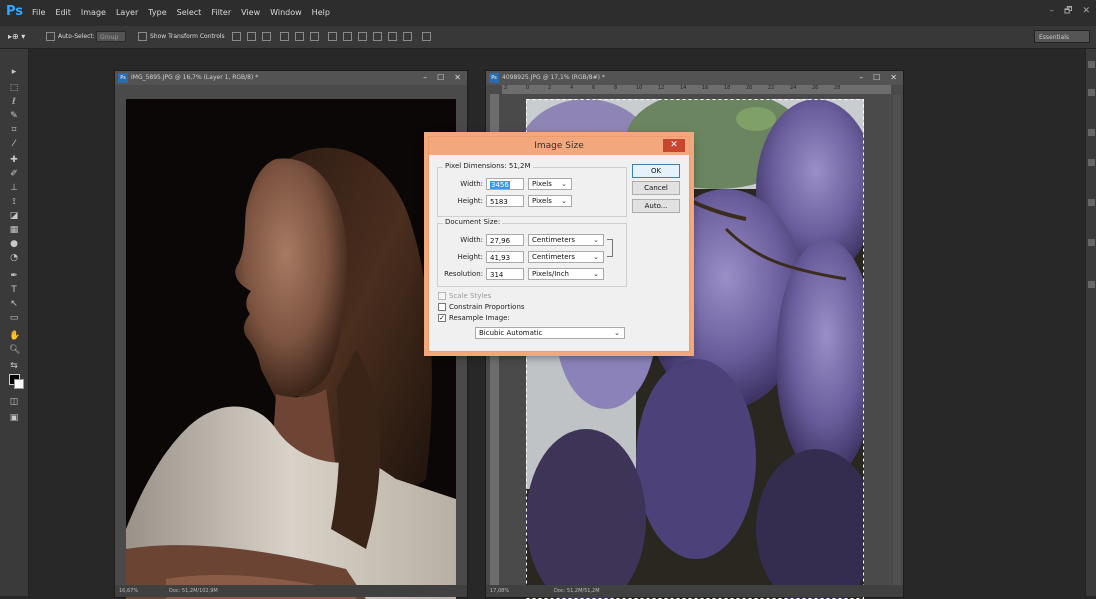 The image size is (1096, 599). Describe the element at coordinates (897, 340) in the screenshot. I see `vertical-scrollbar` at that location.